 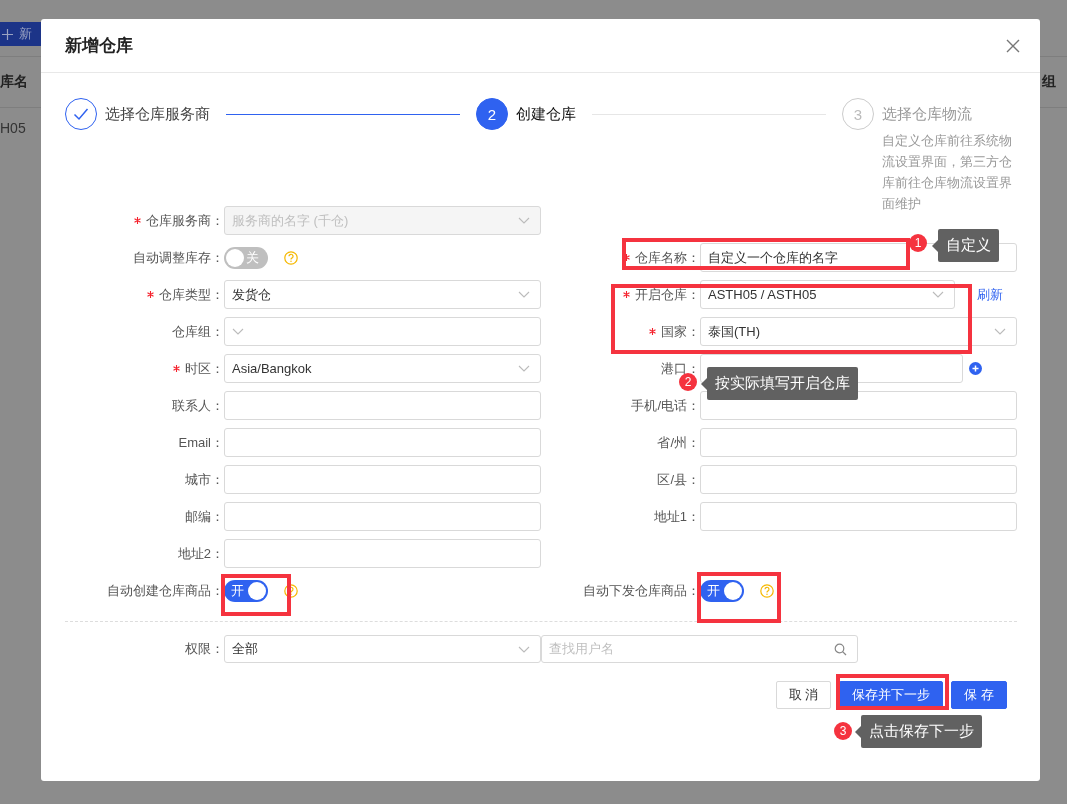 I want to click on field-label: 自动下发仓库商品：, so click(x=641, y=590).